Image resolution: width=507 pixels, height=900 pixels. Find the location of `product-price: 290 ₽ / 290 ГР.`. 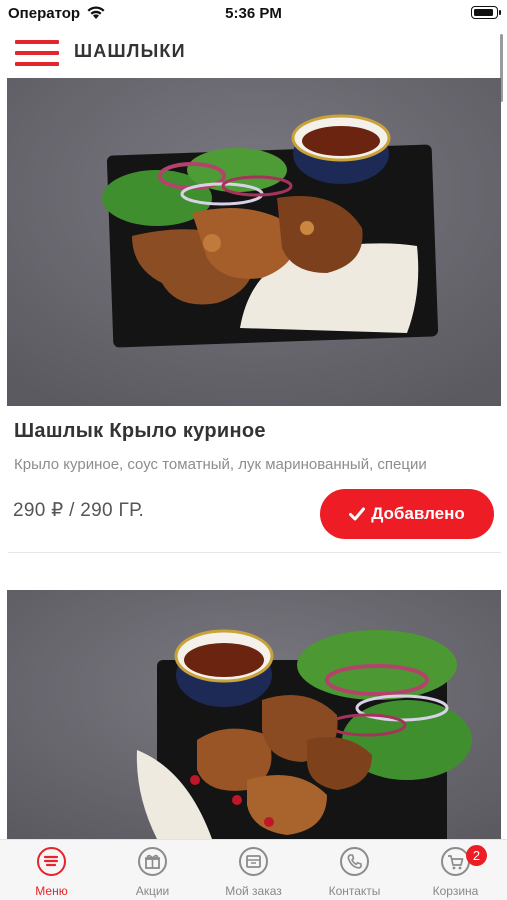

product-price: 290 ₽ / 290 ГР. is located at coordinates (79, 510).